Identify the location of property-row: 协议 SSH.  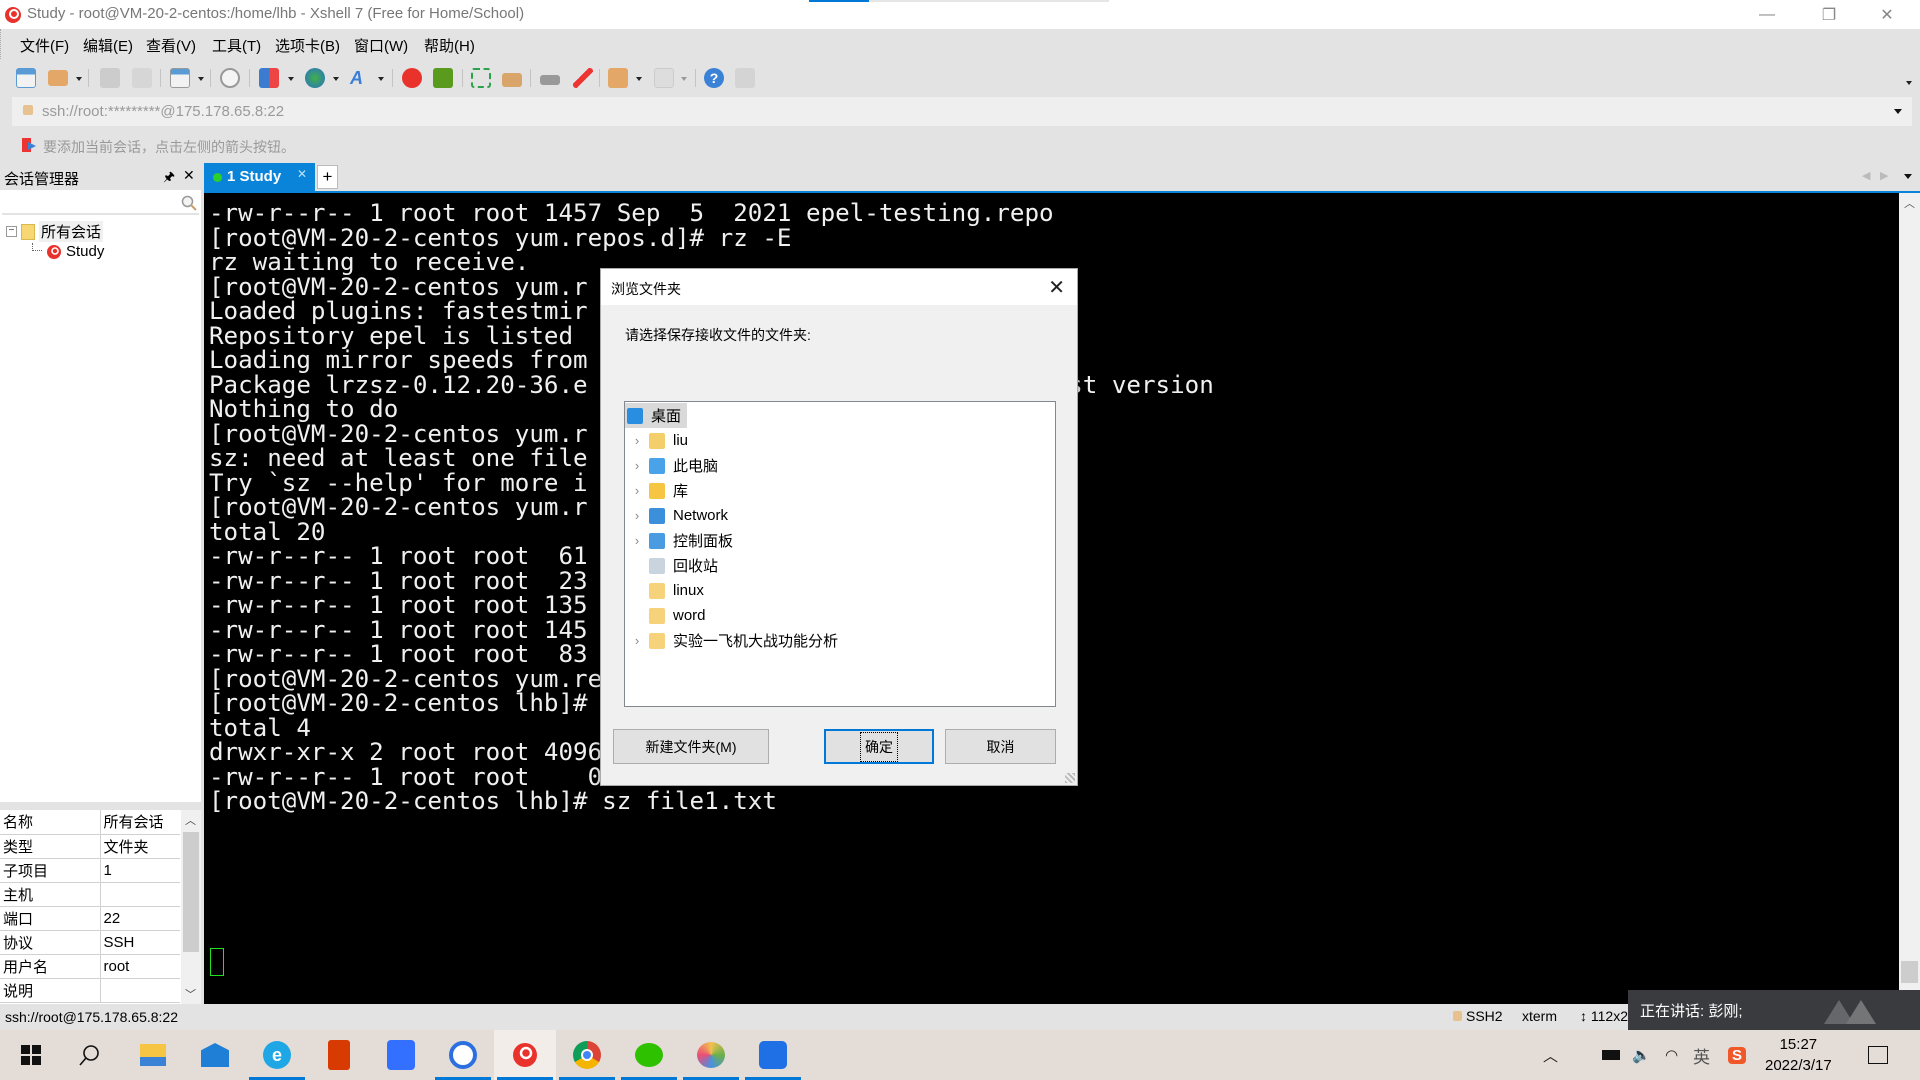
(90, 942).